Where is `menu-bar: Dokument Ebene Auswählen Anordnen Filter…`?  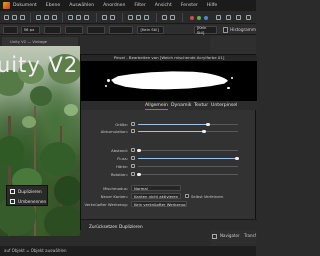 menu-bar: Dokument Ebene Auswählen Anordnen Filter… is located at coordinates (128, 5).